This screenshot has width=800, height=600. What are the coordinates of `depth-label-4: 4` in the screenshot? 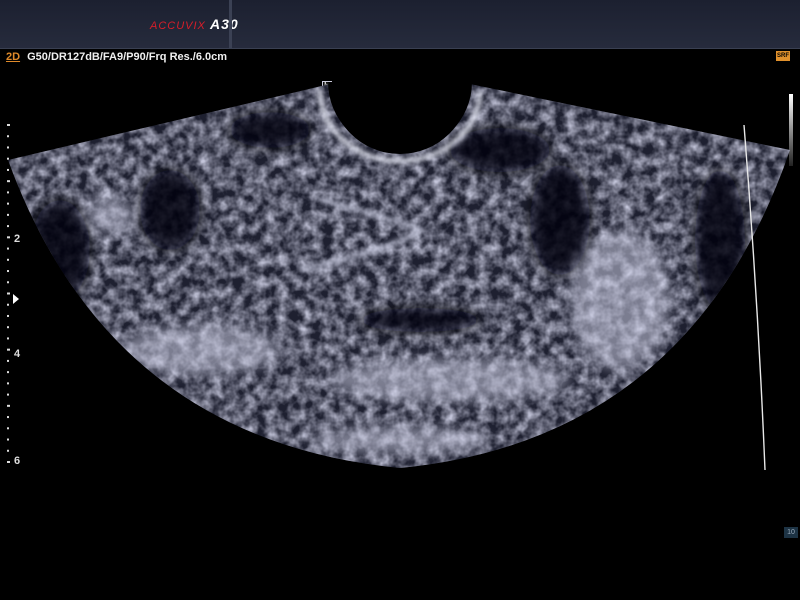 It's located at (17, 354).